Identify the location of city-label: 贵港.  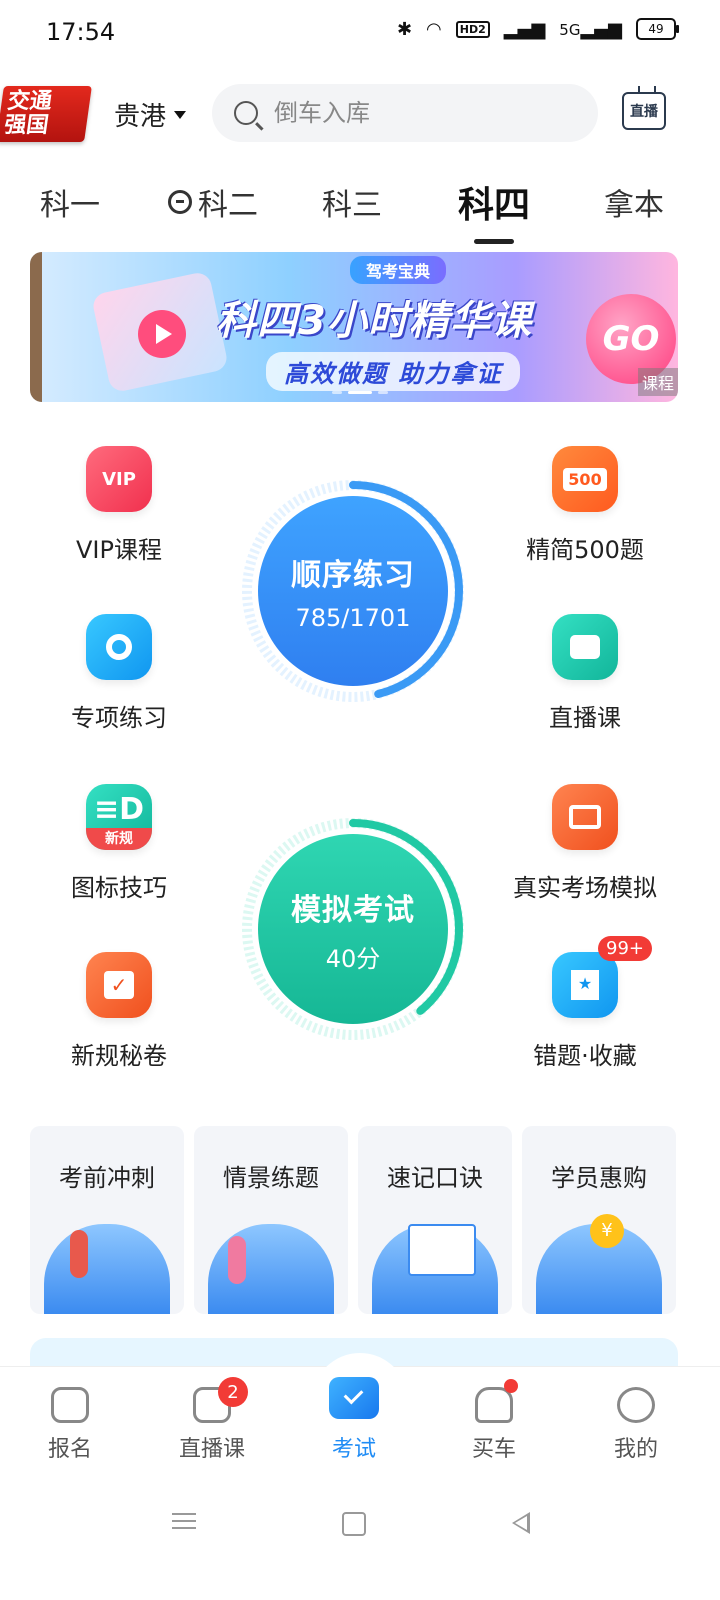
(140, 117).